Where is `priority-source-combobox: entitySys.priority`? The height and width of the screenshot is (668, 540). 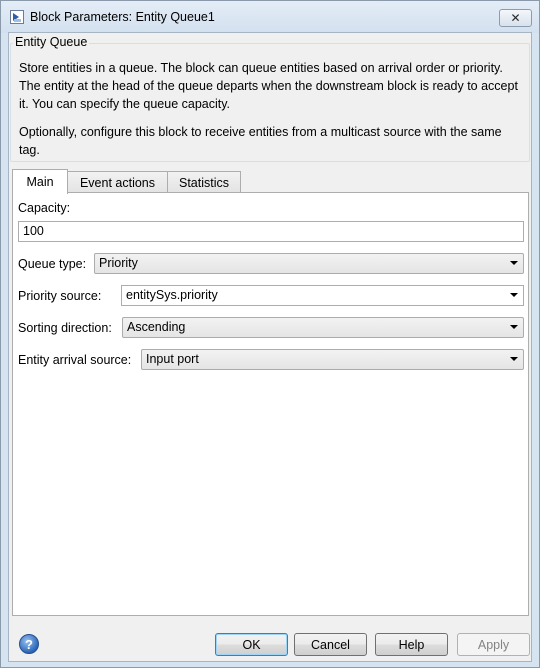
priority-source-combobox: entitySys.priority is located at coordinates (322, 295).